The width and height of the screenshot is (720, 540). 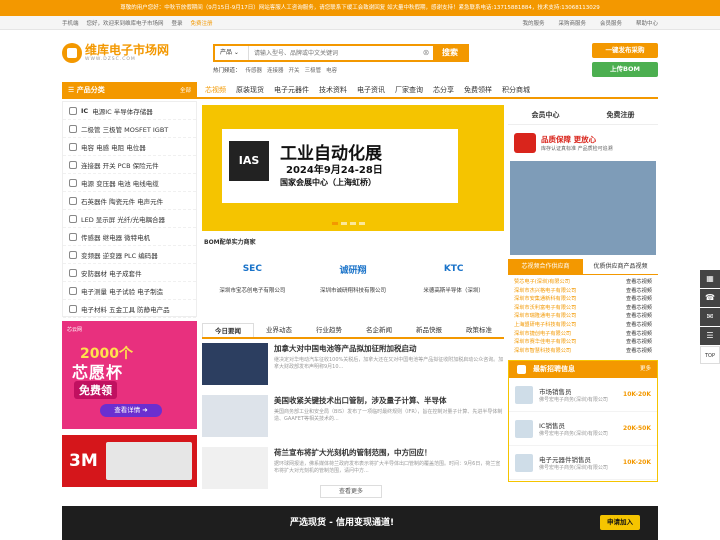 I want to click on hot-item: 开关, so click(x=294, y=70).